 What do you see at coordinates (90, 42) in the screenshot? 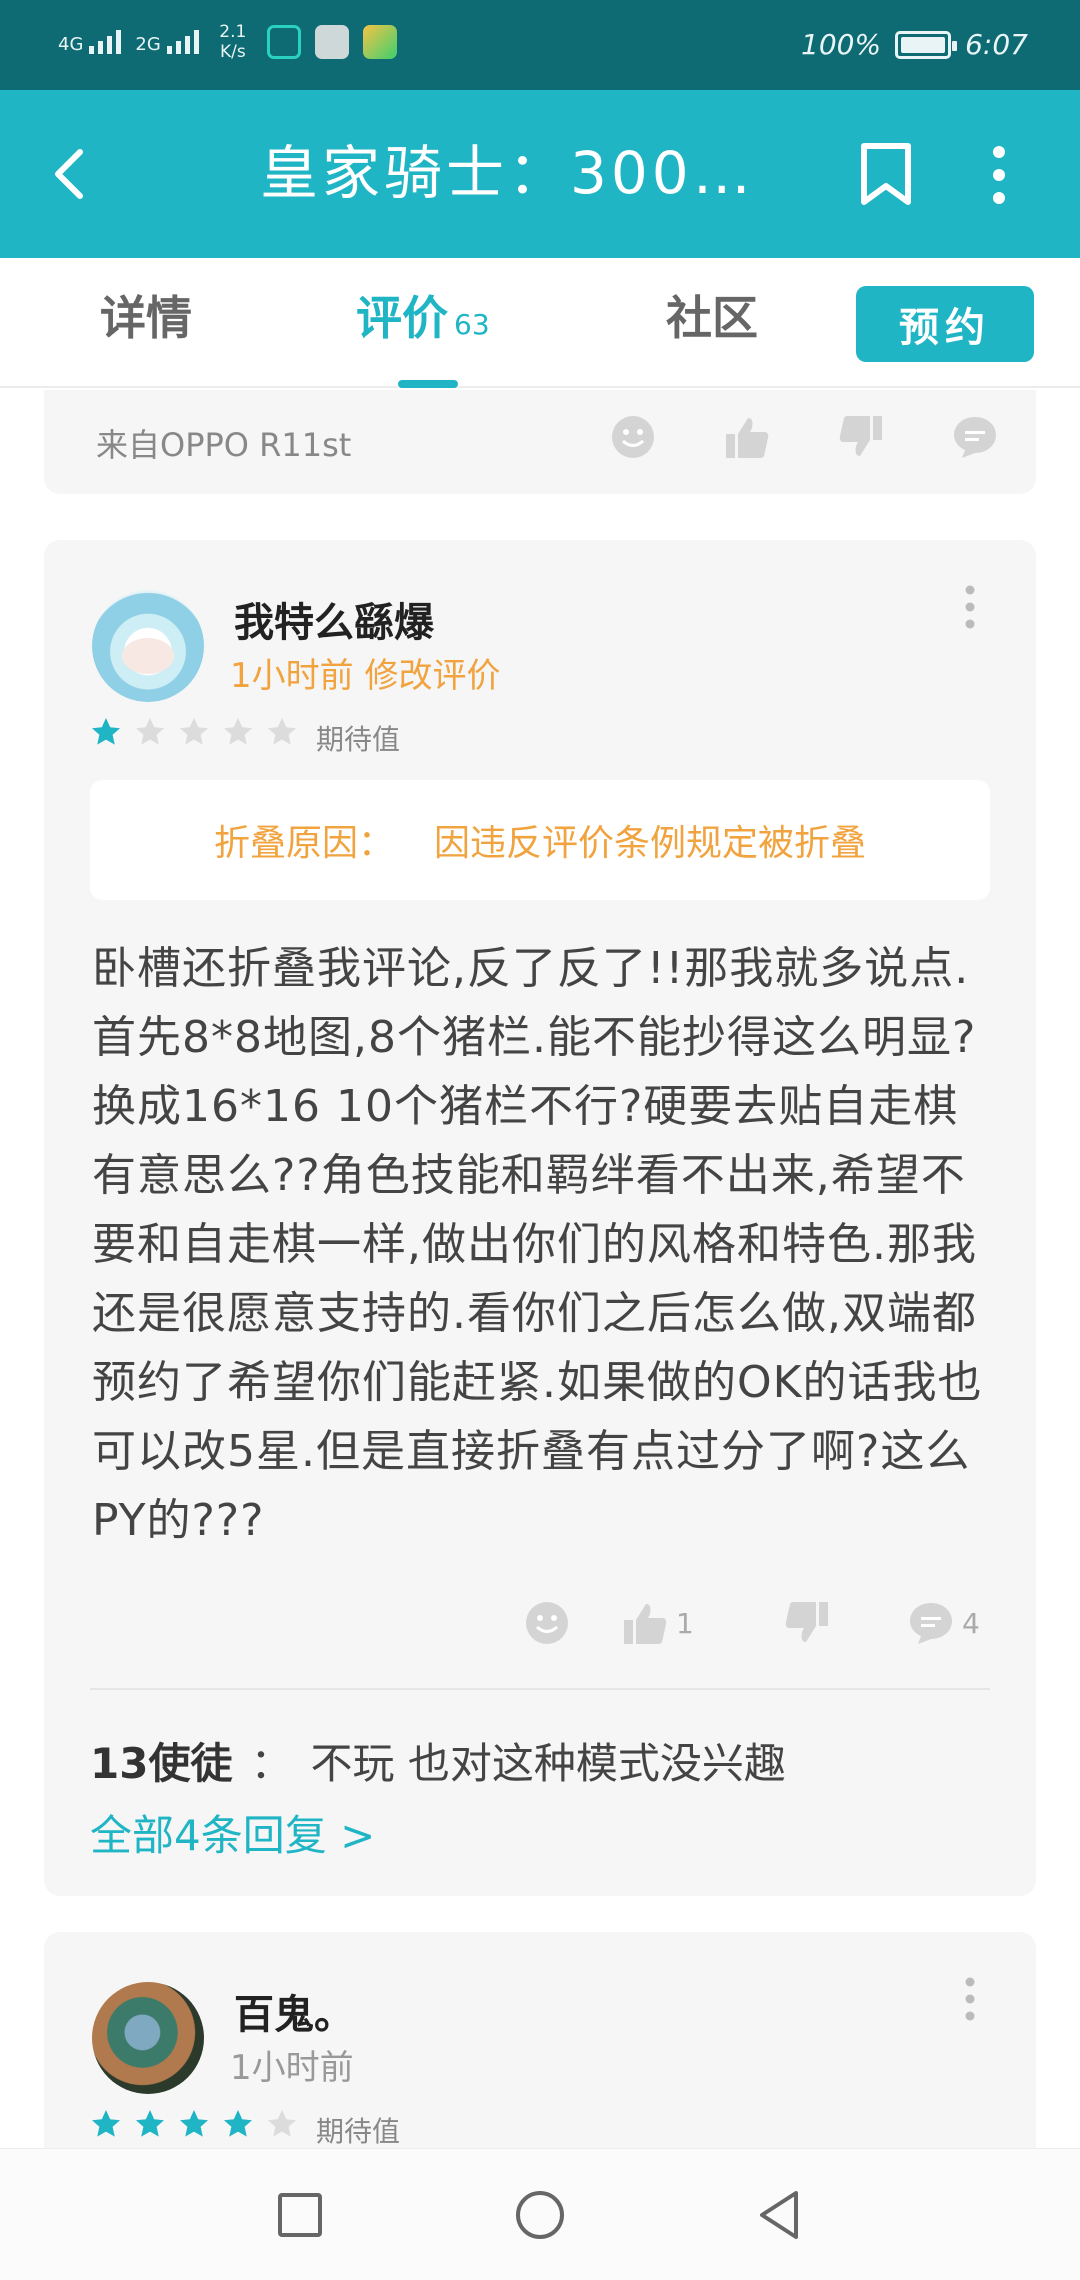
I see `signal-4g-icon: 4G` at bounding box center [90, 42].